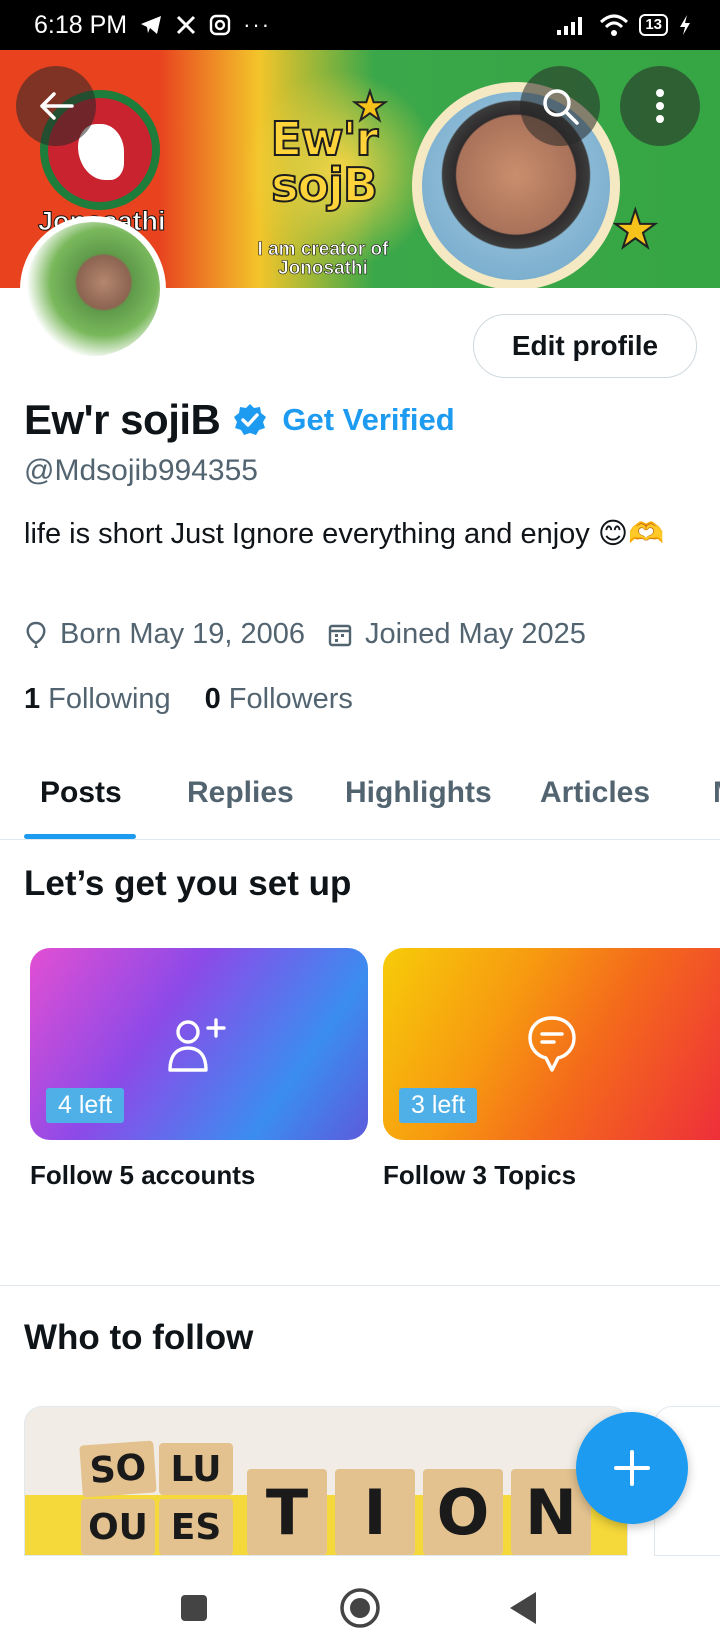  What do you see at coordinates (463, 1512) in the screenshot?
I see `word-block: O` at bounding box center [463, 1512].